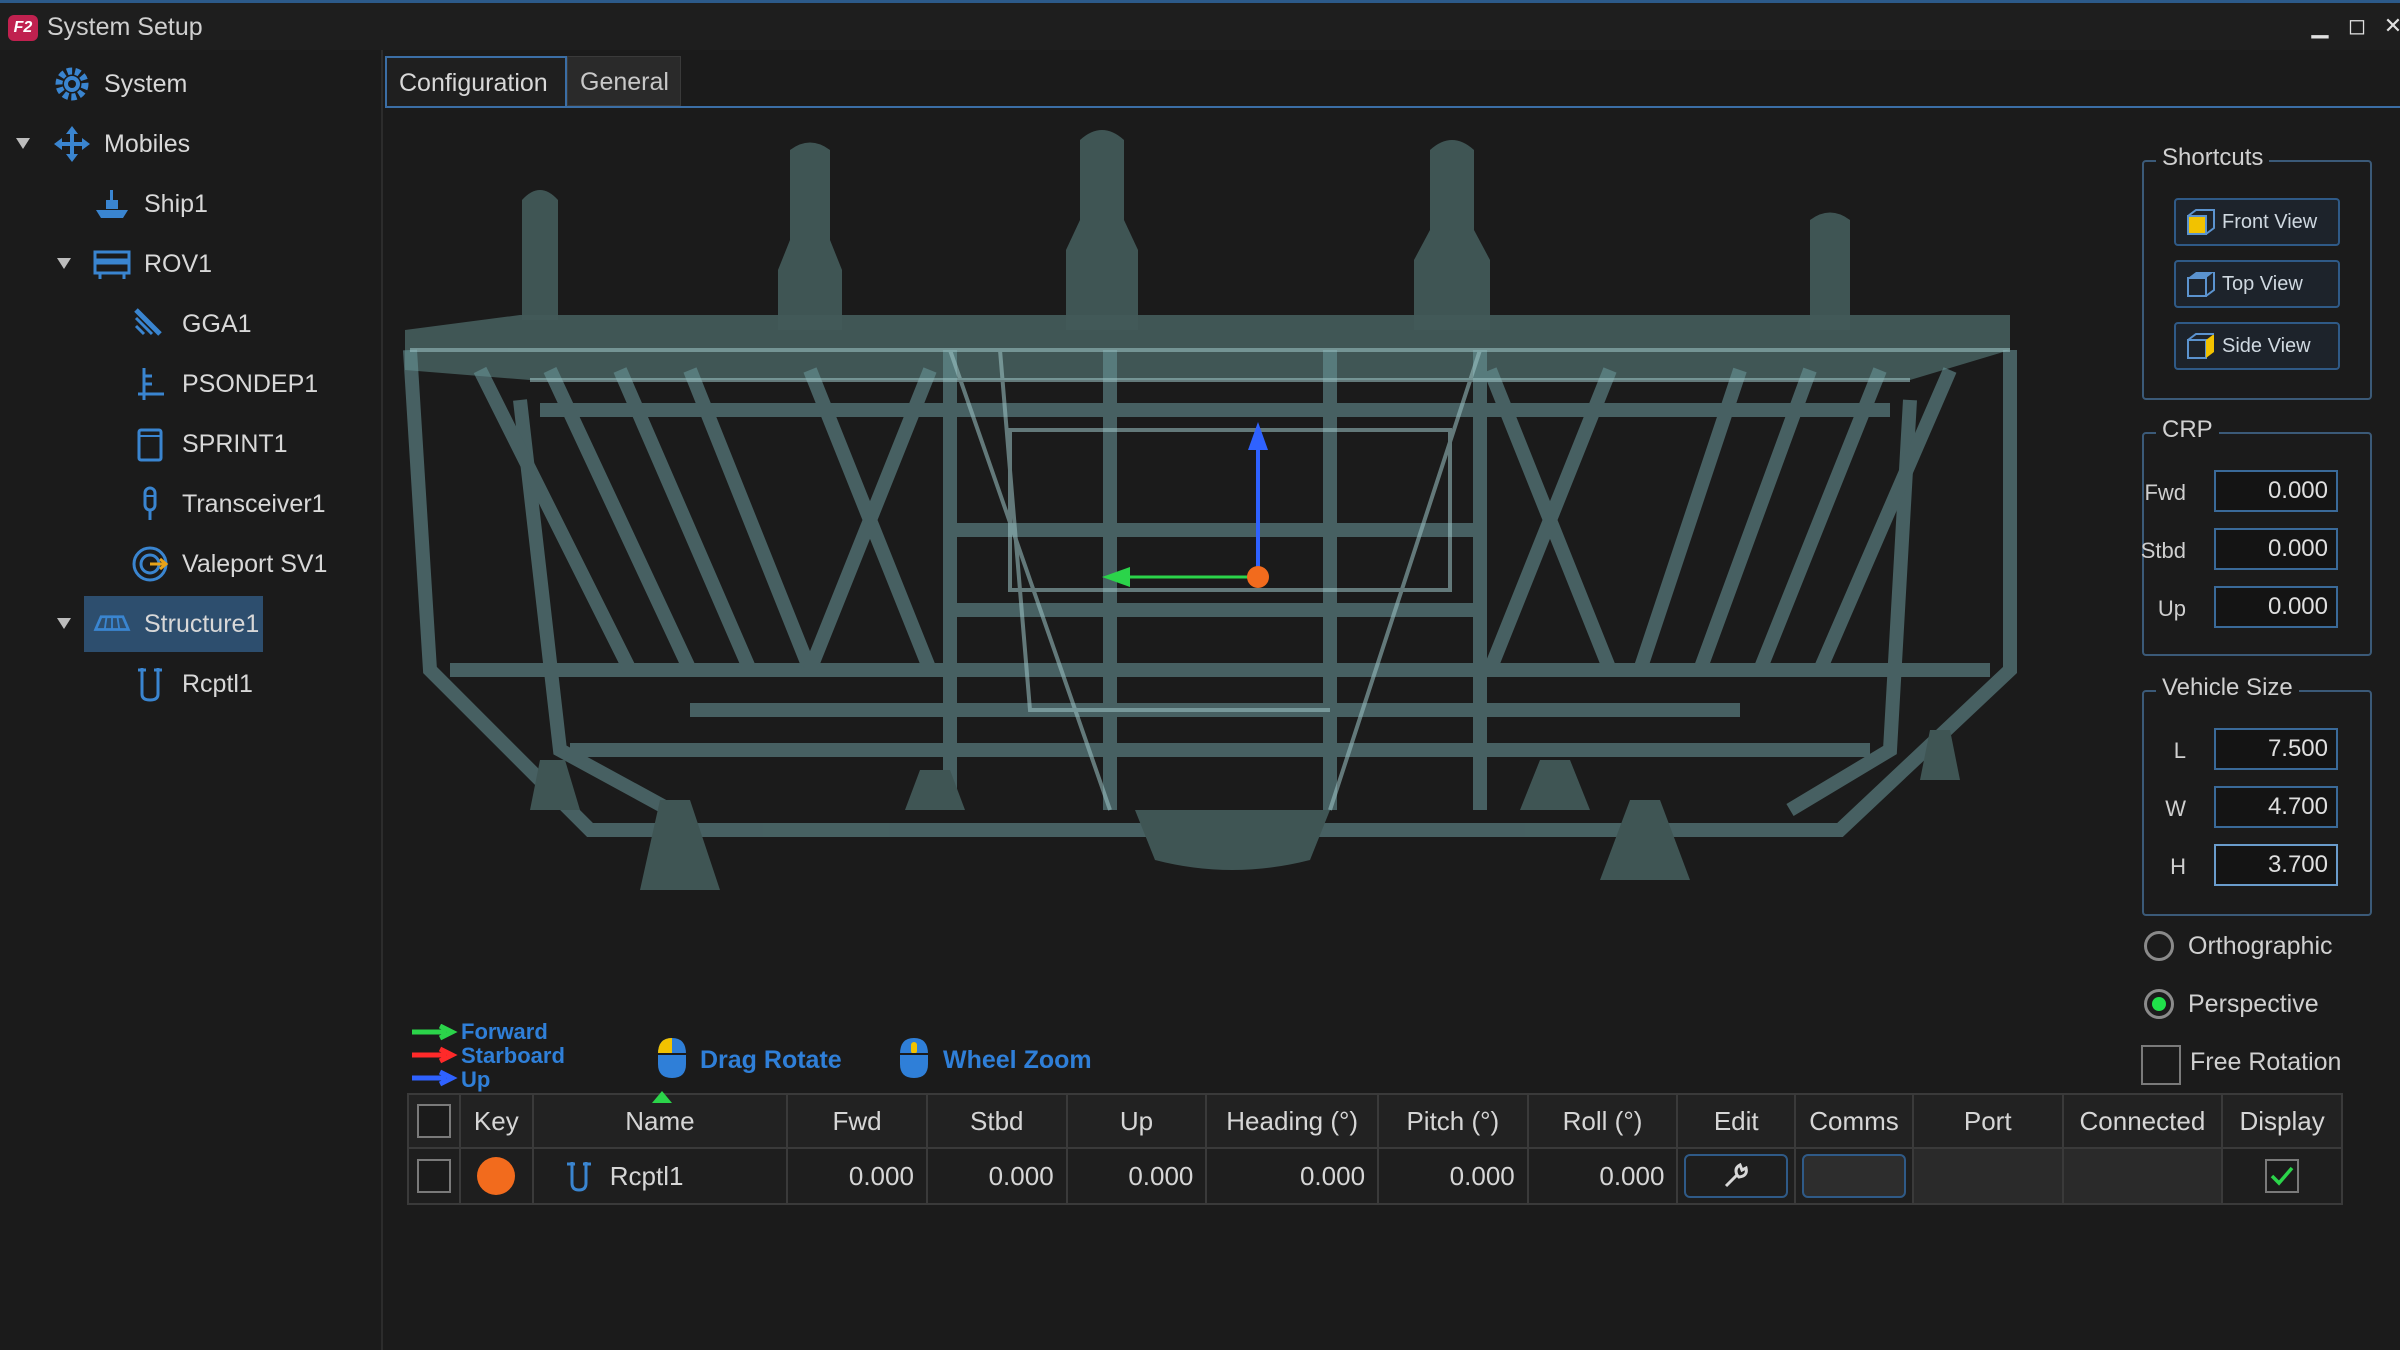 The image size is (2400, 1350). Describe the element at coordinates (2276, 749) in the screenshot. I see `vehicle-length-field: 7.500` at that location.